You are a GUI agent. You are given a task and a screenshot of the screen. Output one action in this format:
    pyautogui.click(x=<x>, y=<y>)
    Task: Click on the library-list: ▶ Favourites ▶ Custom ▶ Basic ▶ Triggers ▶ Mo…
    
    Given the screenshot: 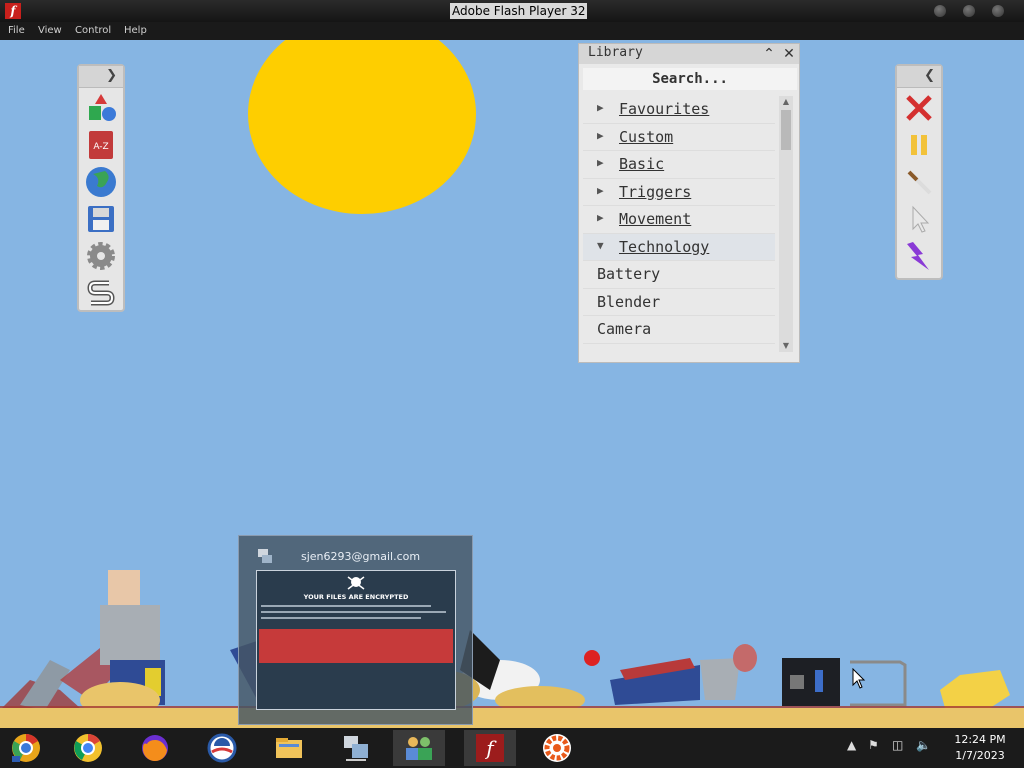 What is the action you would take?
    pyautogui.click(x=679, y=224)
    